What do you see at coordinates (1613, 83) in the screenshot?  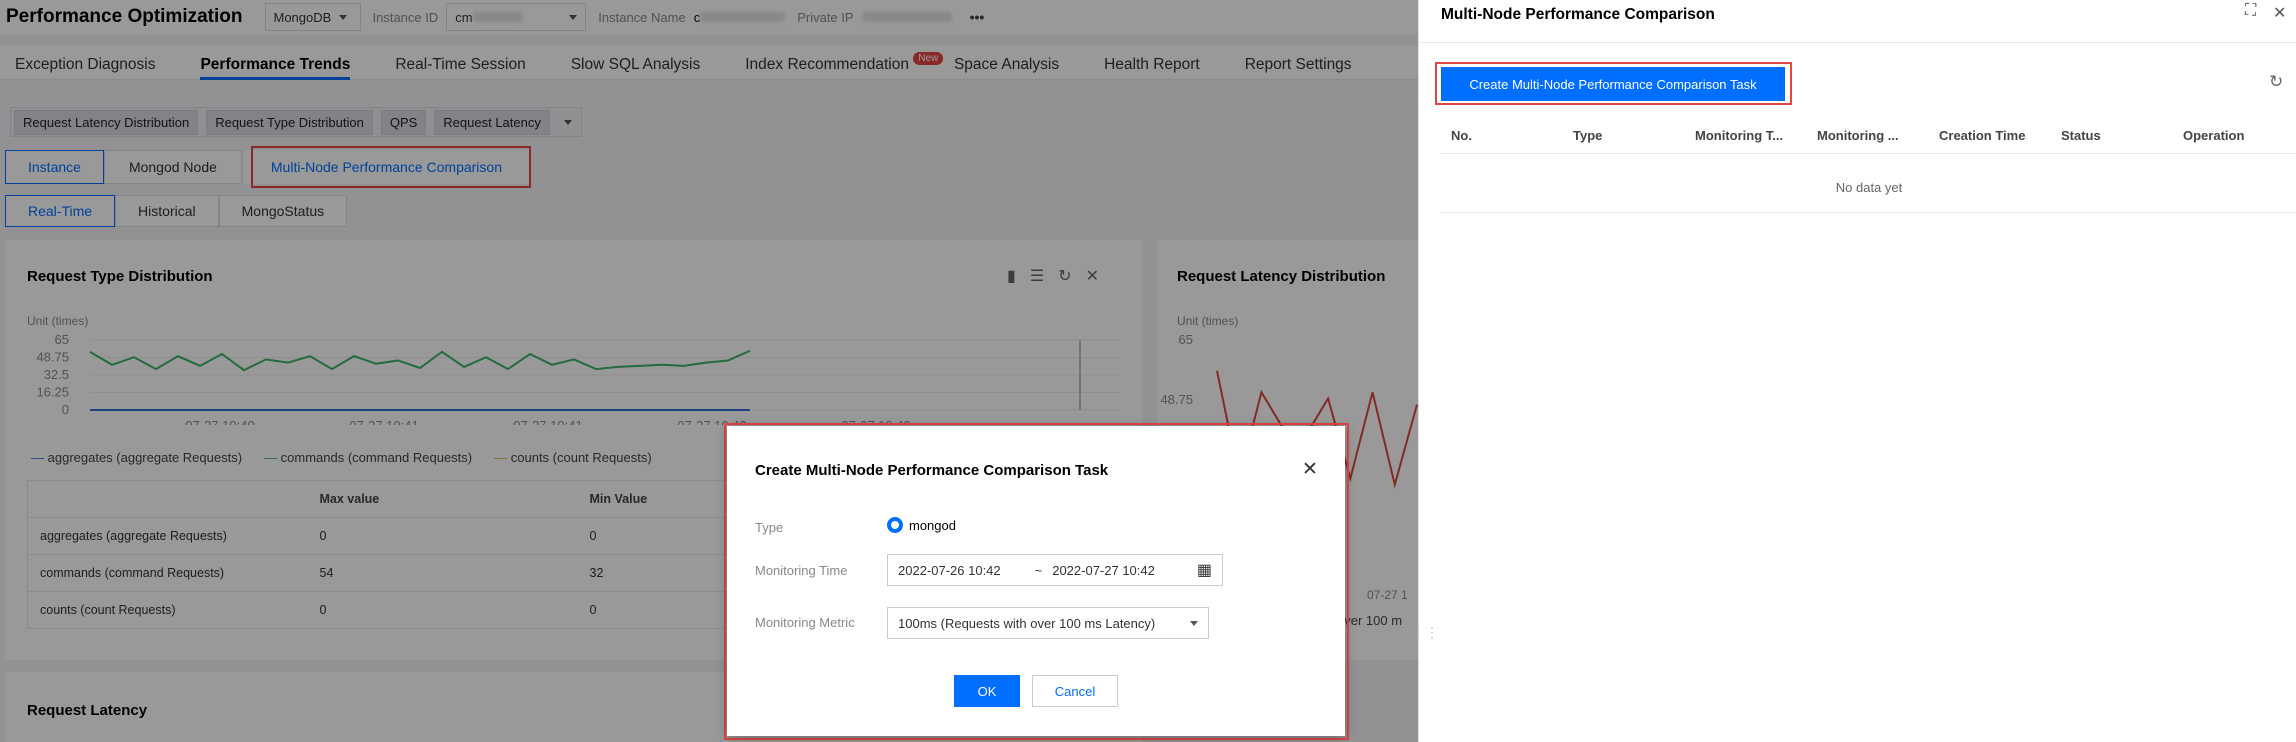 I see `highlight-box` at bounding box center [1613, 83].